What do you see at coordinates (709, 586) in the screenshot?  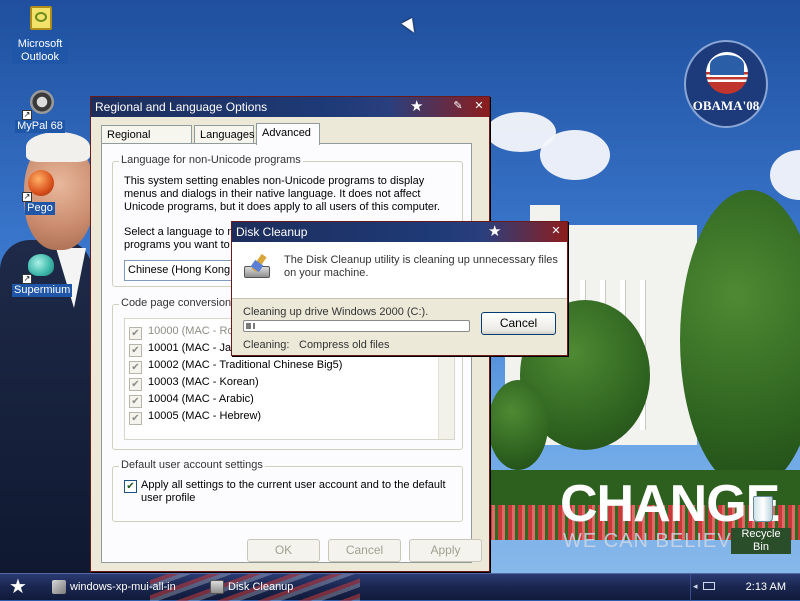 I see `keyboard-icon` at bounding box center [709, 586].